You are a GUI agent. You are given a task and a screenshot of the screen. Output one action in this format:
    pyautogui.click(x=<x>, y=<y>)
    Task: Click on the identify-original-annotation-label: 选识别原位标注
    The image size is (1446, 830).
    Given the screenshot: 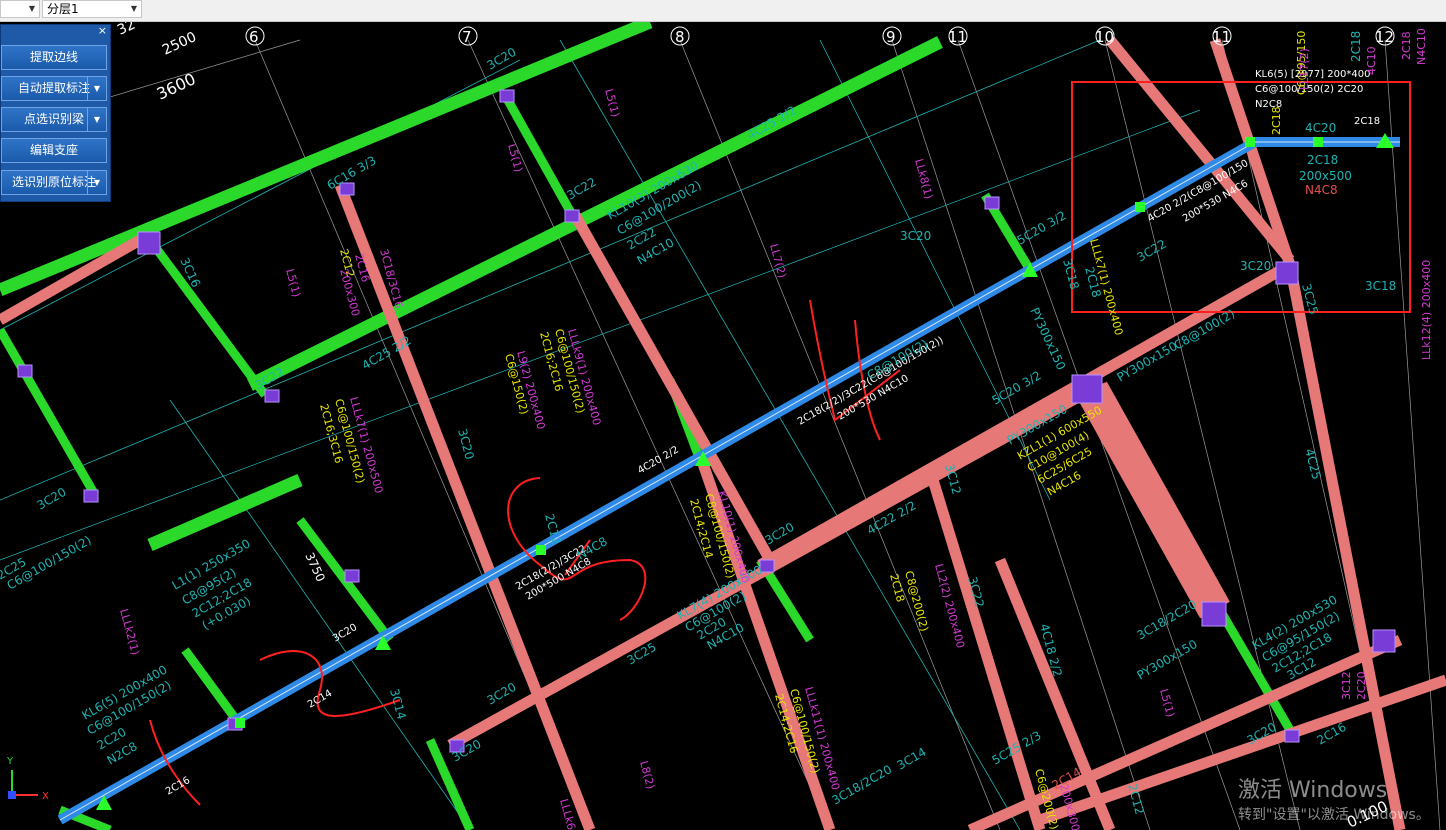 What is the action you would take?
    pyautogui.click(x=53, y=182)
    